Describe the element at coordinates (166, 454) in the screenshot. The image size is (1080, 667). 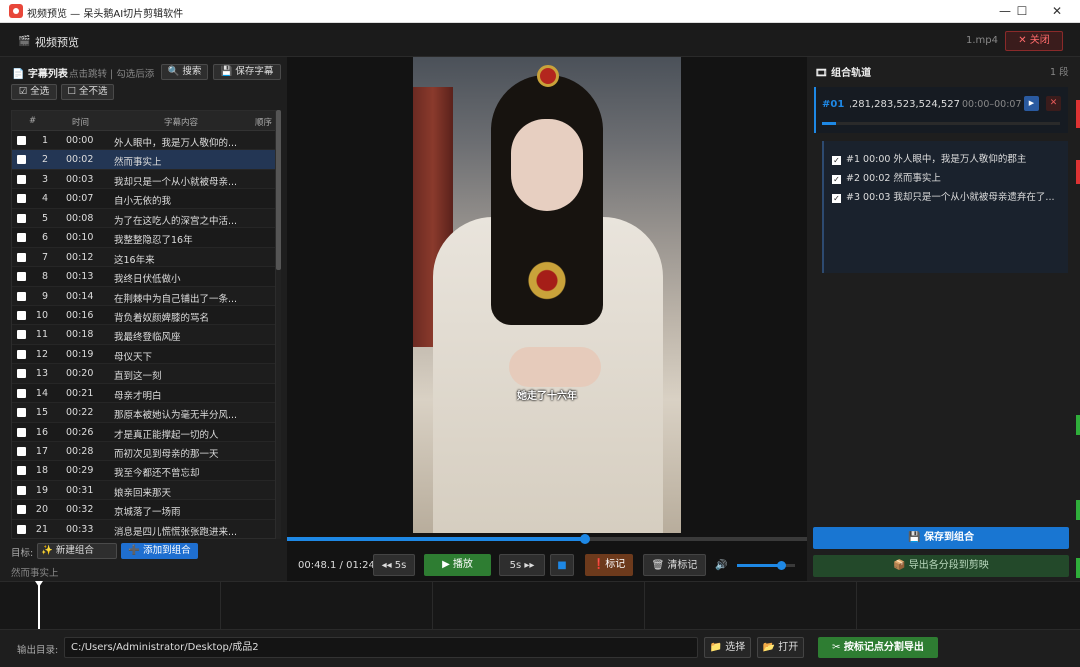
I see `row-text: 而初次见到母亲的那一天` at that location.